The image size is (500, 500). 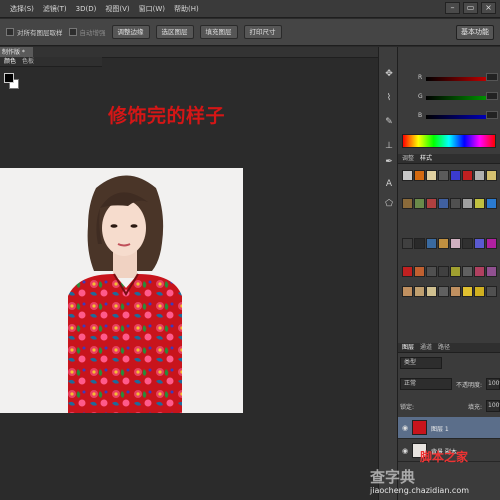 What do you see at coordinates (420, 490) in the screenshot?
I see `watermark-url: jiaocheng.chazidian.com` at bounding box center [420, 490].